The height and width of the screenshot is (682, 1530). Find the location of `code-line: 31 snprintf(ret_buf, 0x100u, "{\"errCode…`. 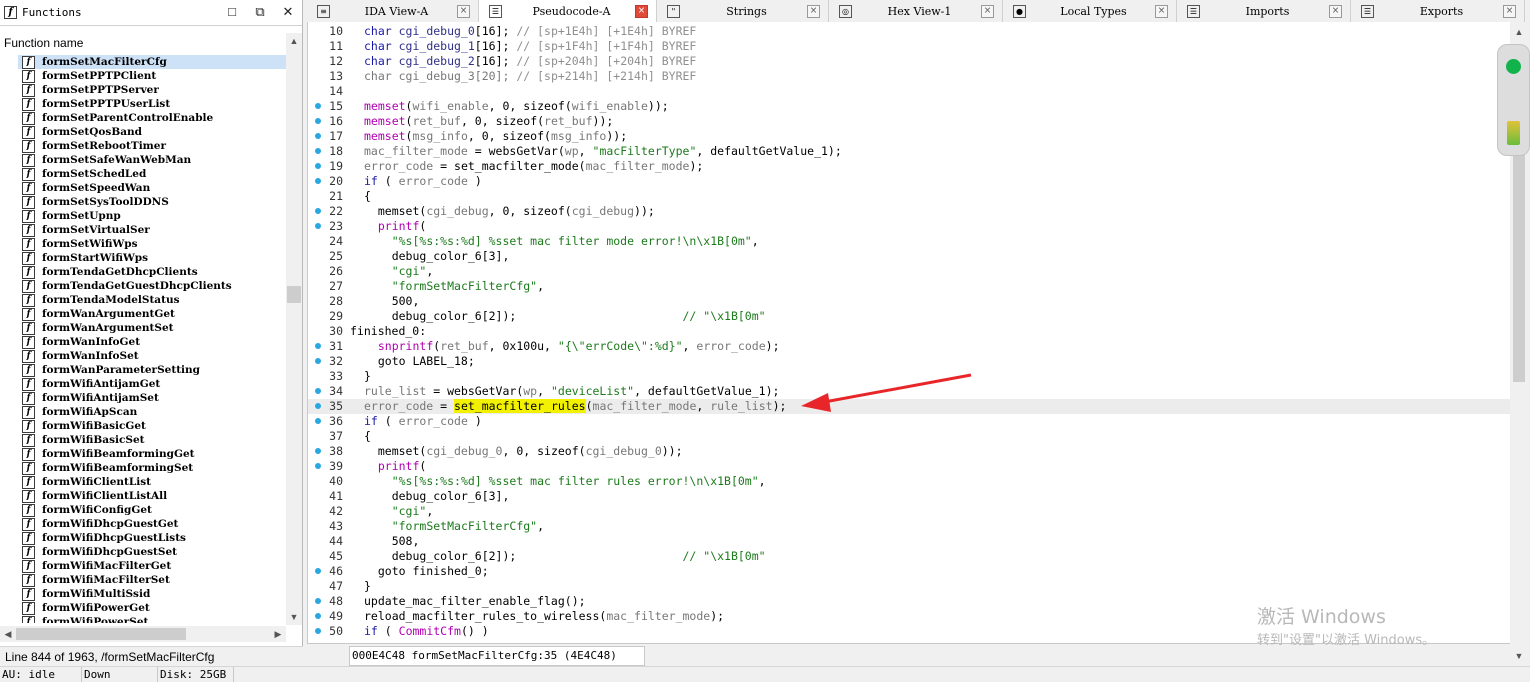

code-line: 31 snprintf(ret_buf, 0x100u, "{\"errCode… is located at coordinates (909, 346).